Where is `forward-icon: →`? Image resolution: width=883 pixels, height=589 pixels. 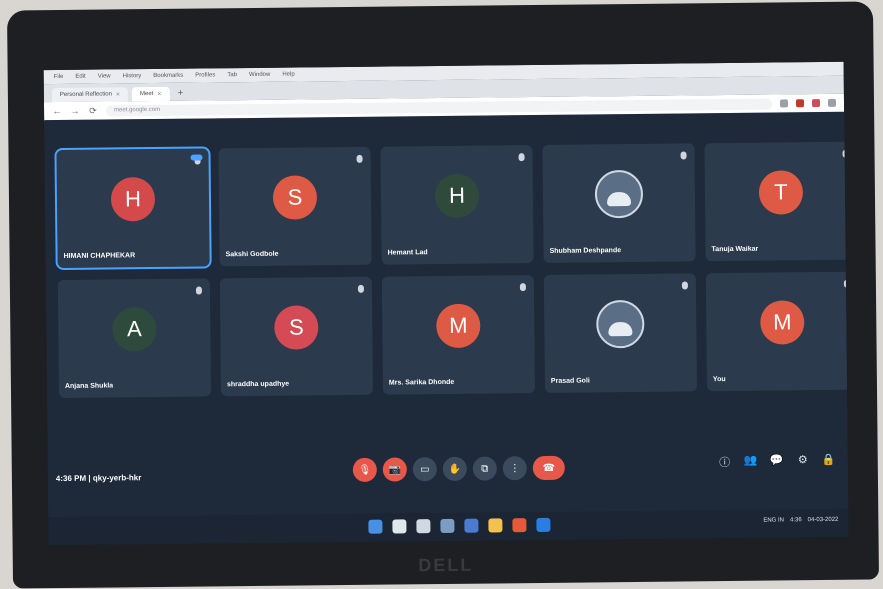 forward-icon: → is located at coordinates (75, 111).